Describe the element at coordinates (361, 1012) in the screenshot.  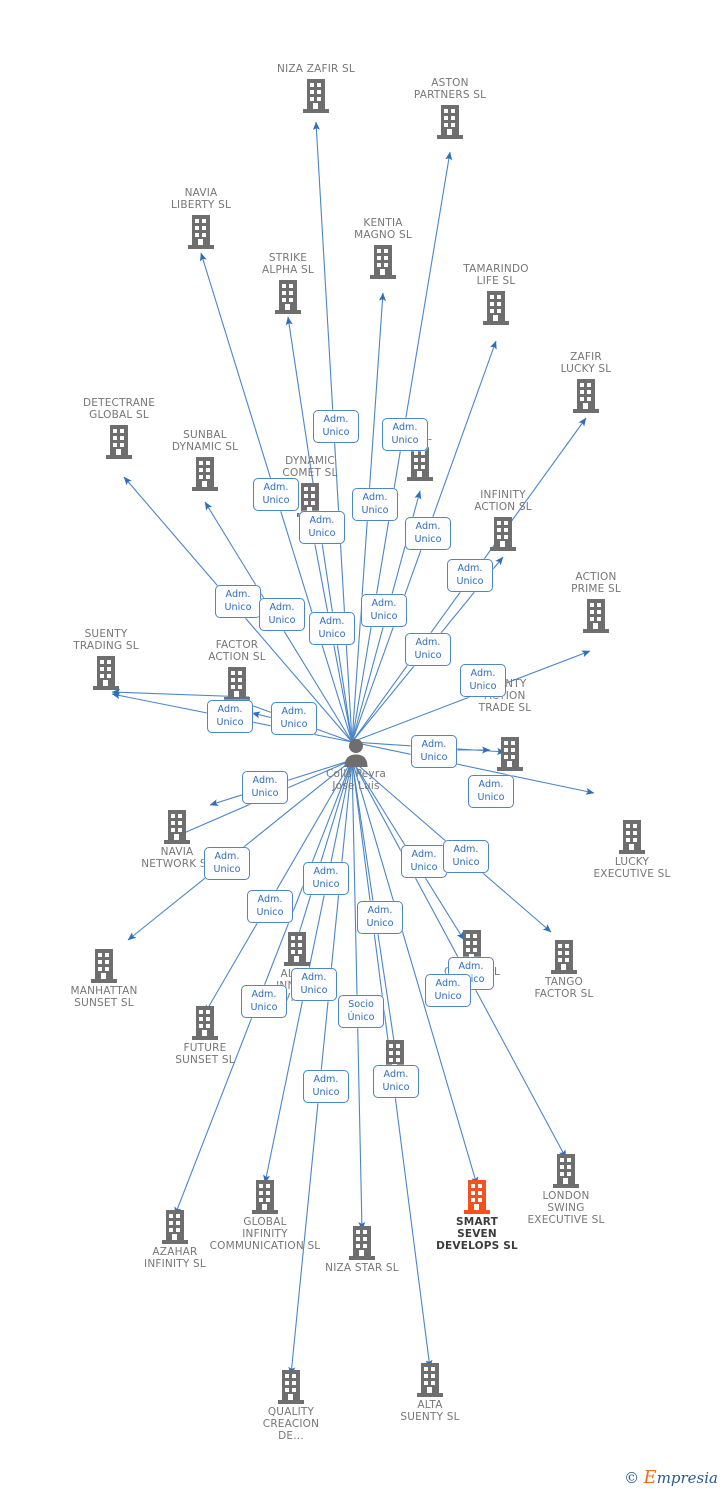
I see `relation-chip: Socio Único` at that location.